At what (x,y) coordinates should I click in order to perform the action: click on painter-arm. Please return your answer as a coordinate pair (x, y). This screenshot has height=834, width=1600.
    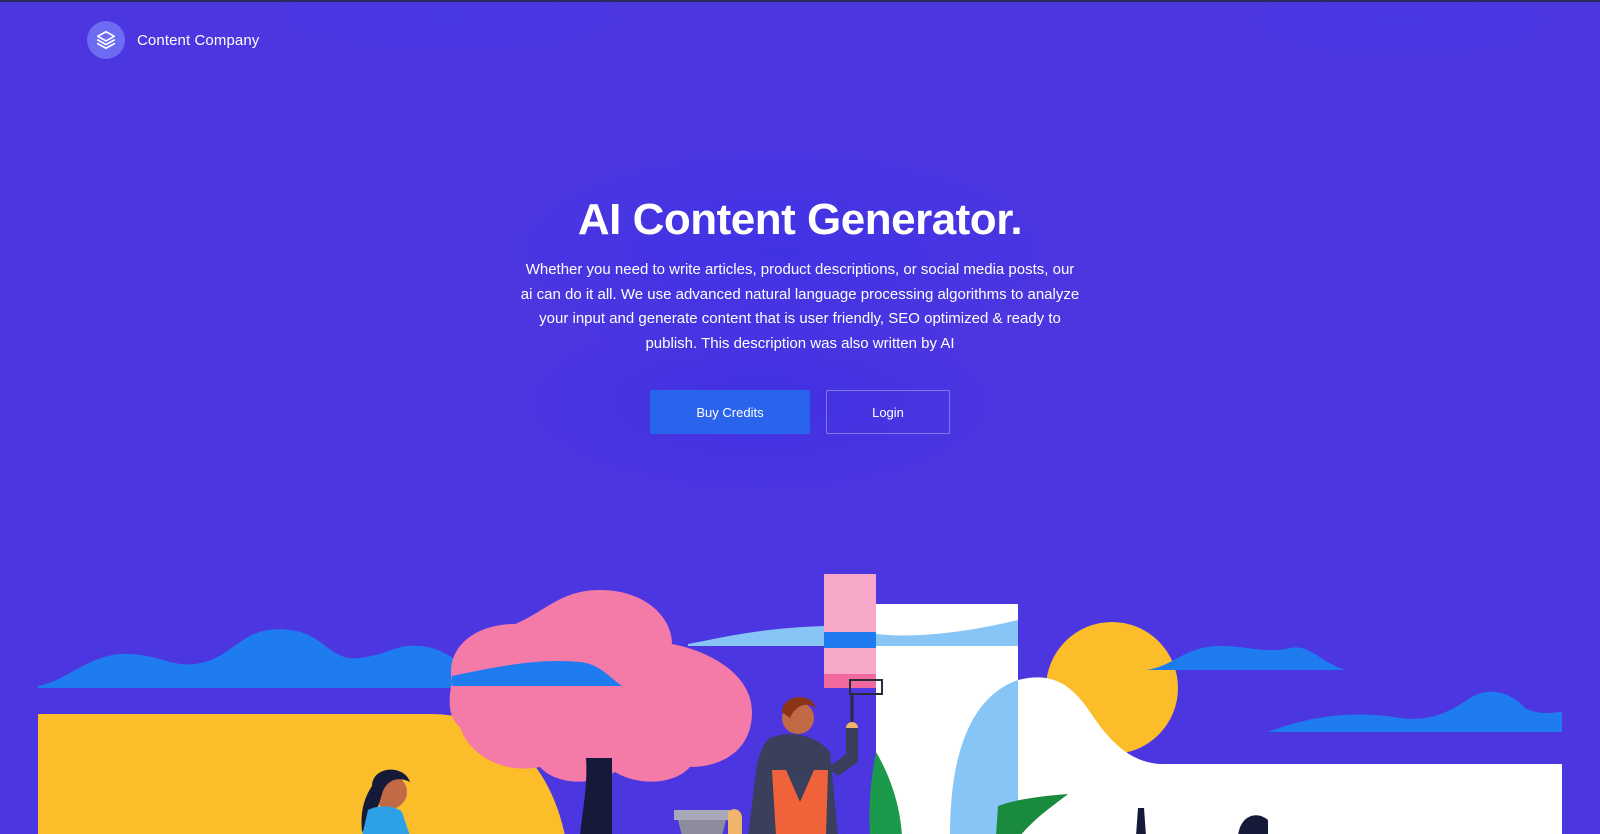
    Looking at the image, I should click on (843, 752).